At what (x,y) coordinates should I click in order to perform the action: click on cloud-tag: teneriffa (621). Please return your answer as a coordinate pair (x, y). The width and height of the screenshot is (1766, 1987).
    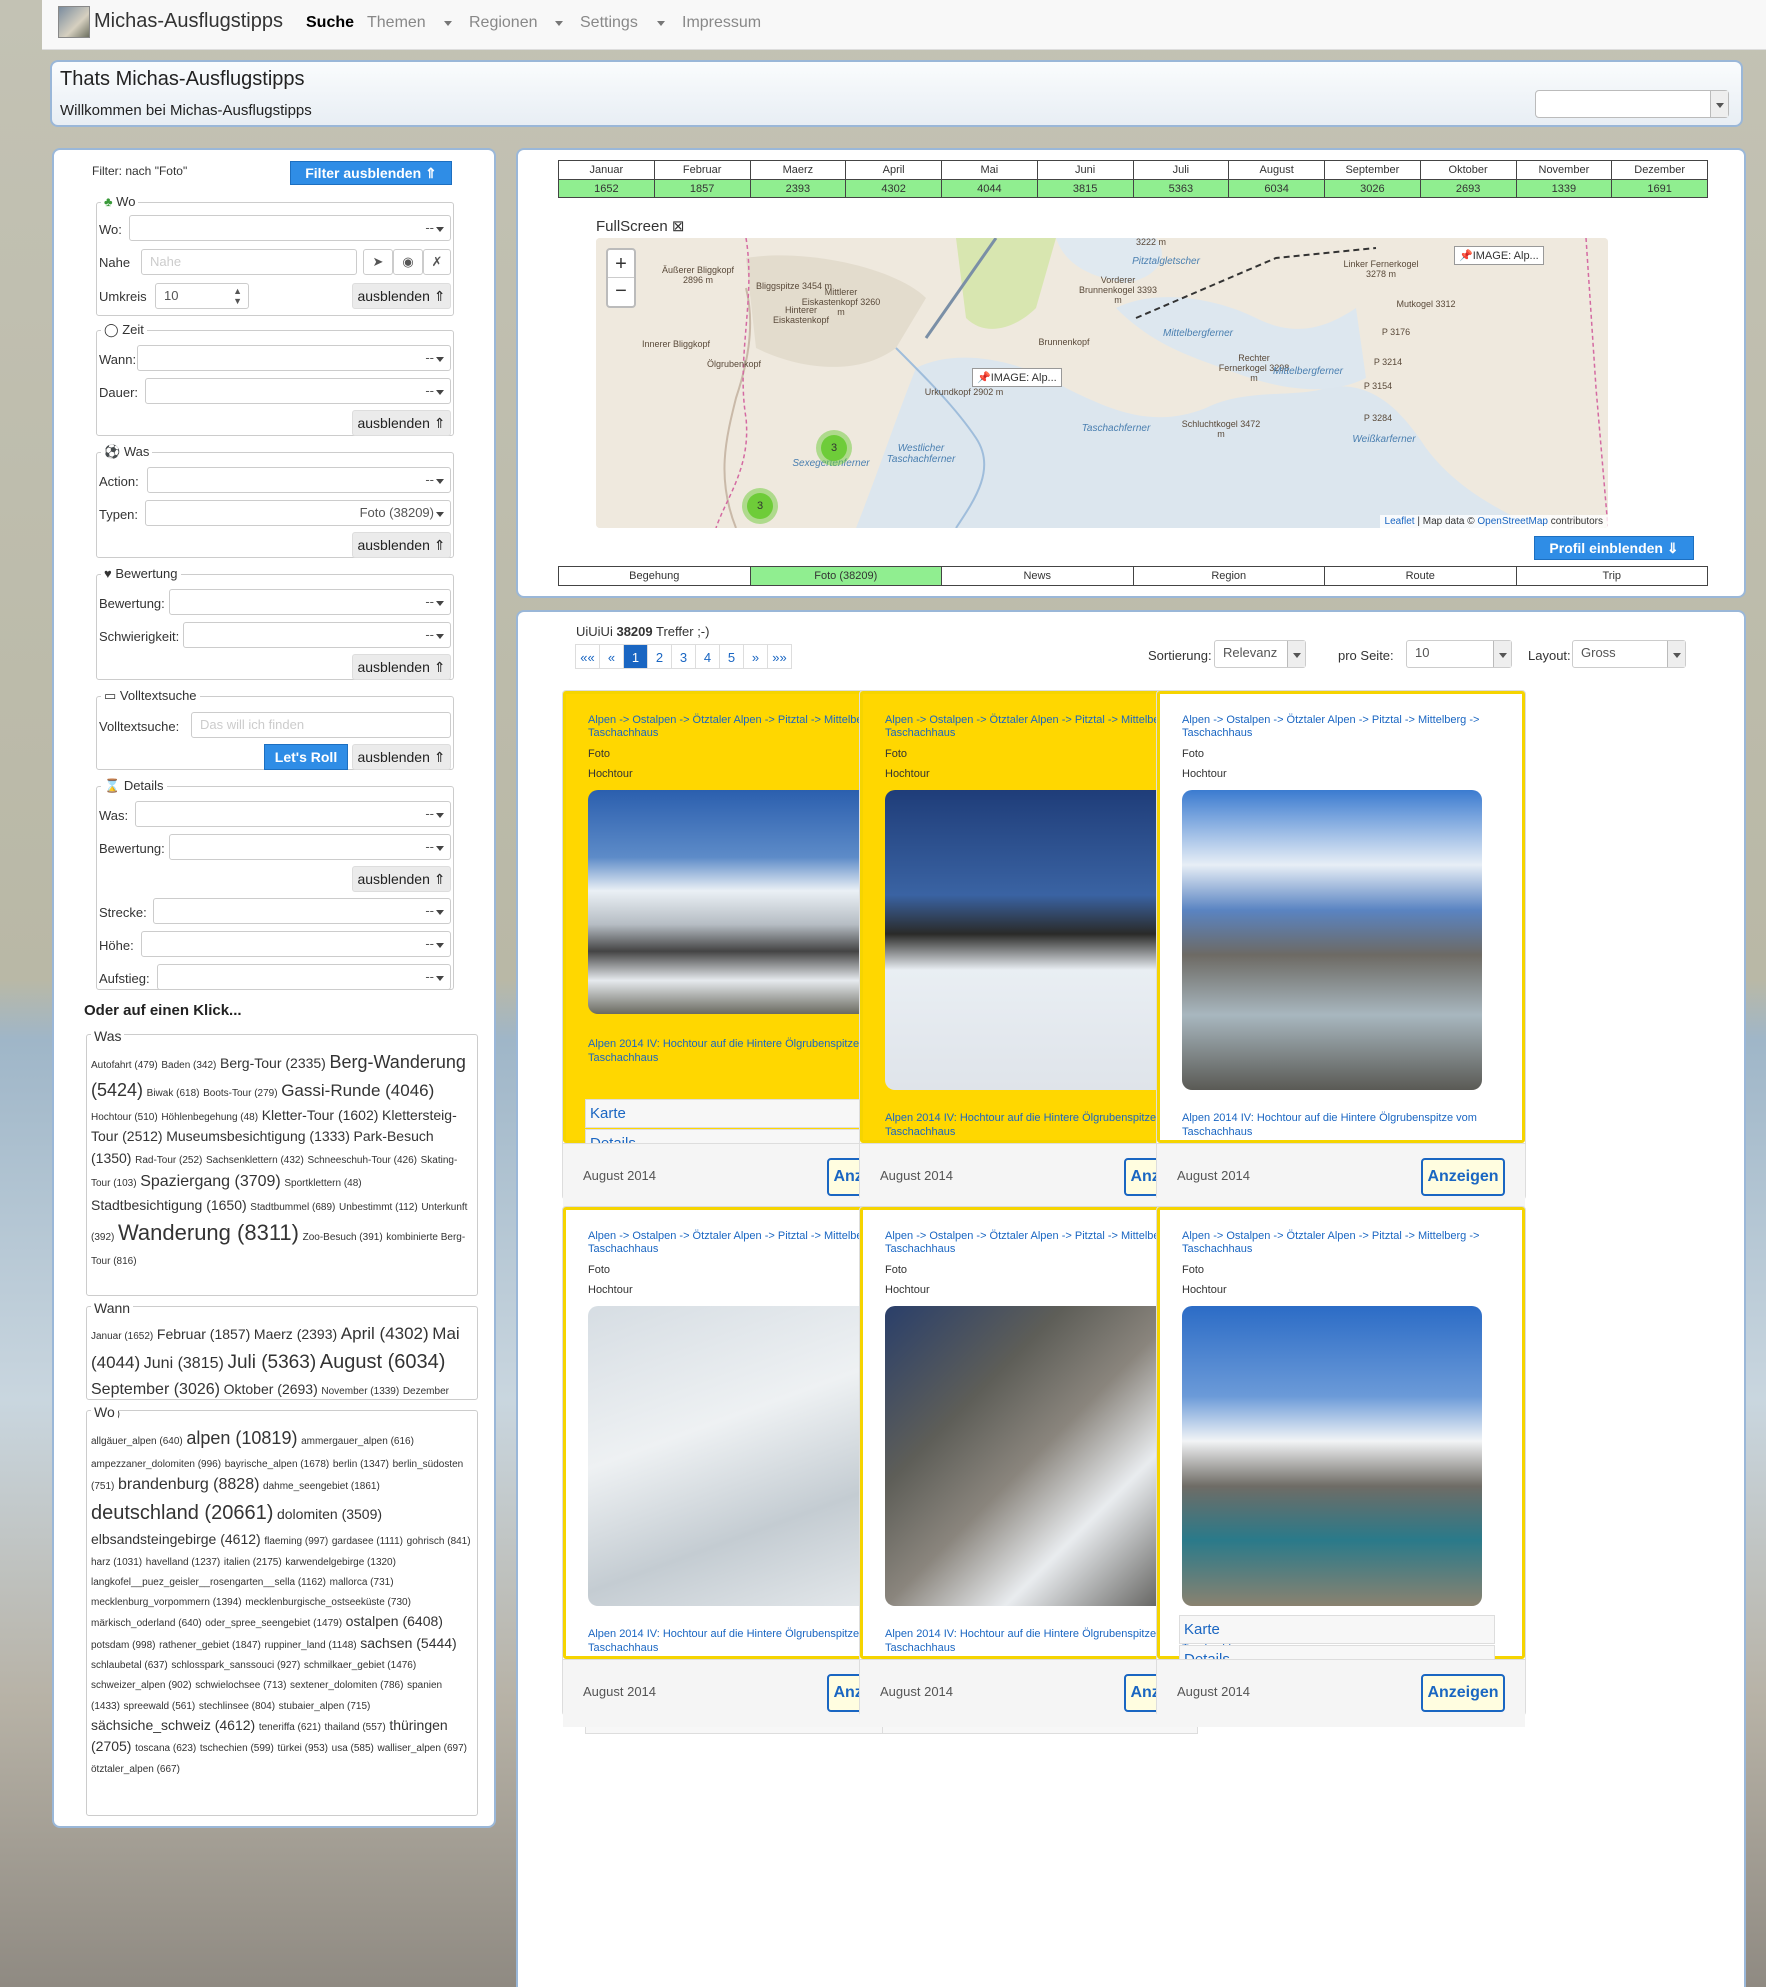
    Looking at the image, I should click on (290, 1727).